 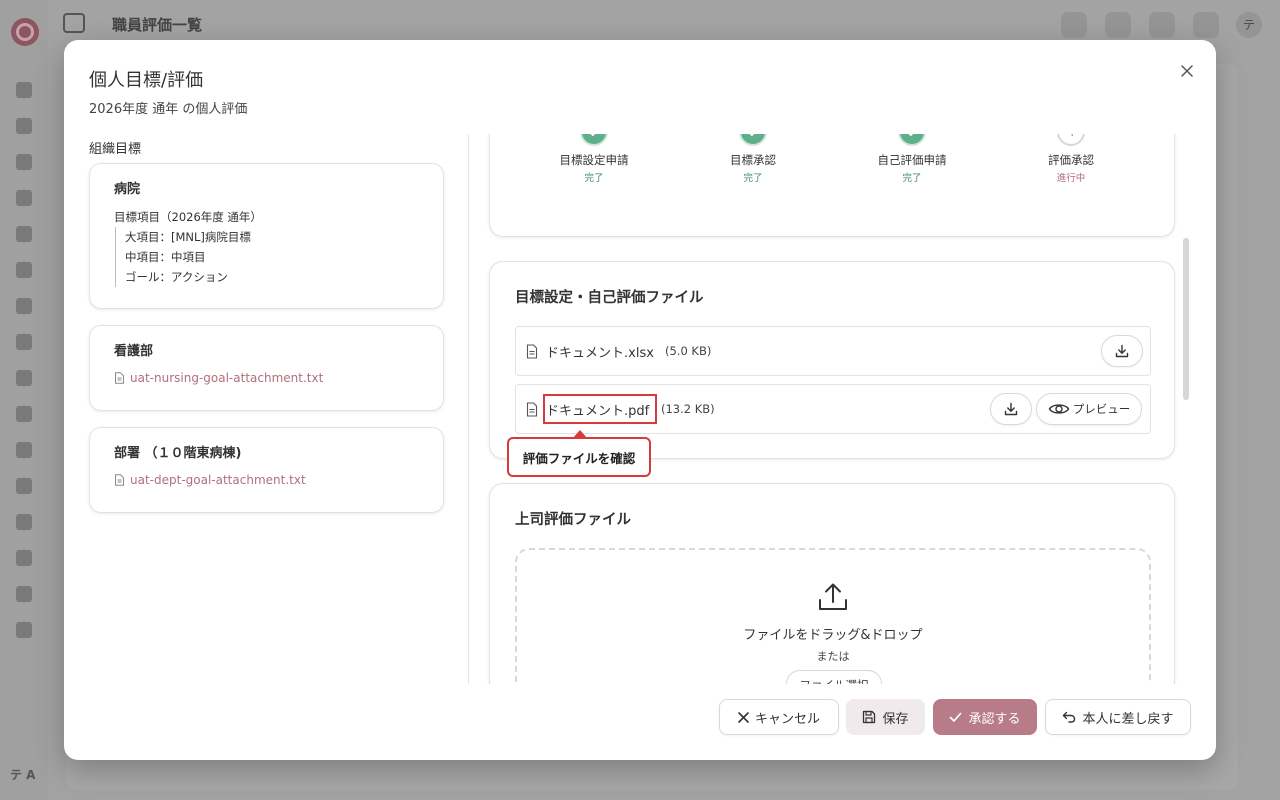 What do you see at coordinates (176, 277) in the screenshot?
I see `goal-line-goal: ゴール：アクション` at bounding box center [176, 277].